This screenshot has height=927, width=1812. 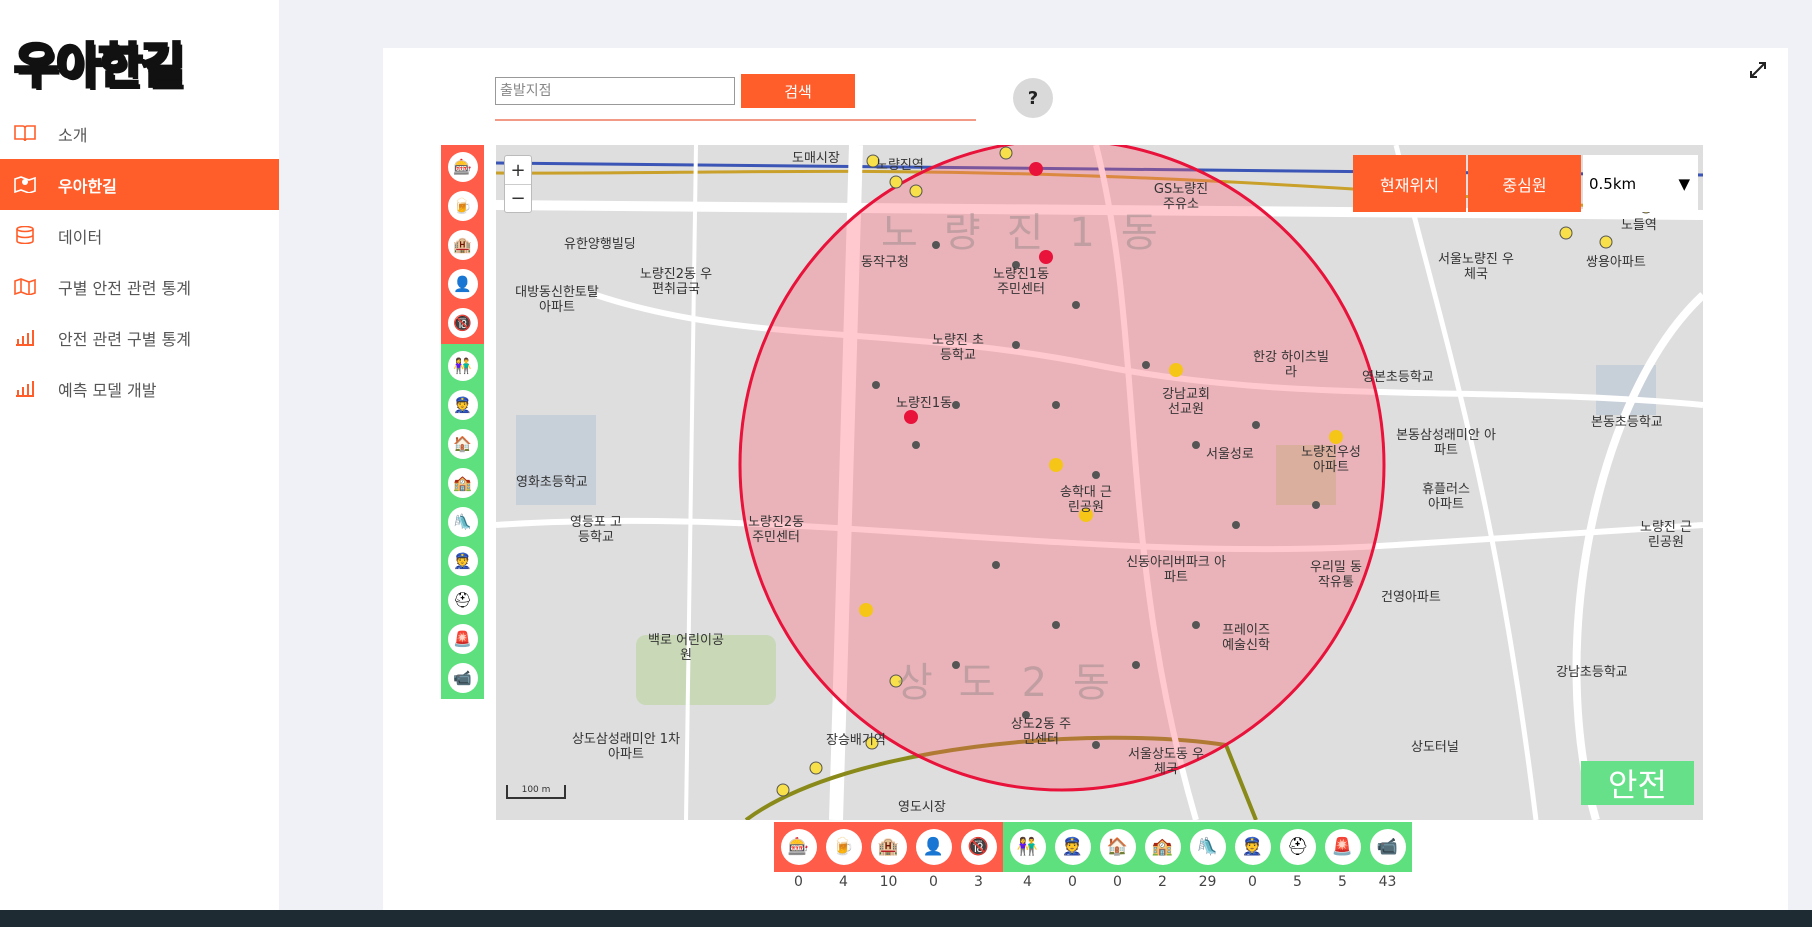 I want to click on category-hotel: 🏨, so click(x=888, y=847).